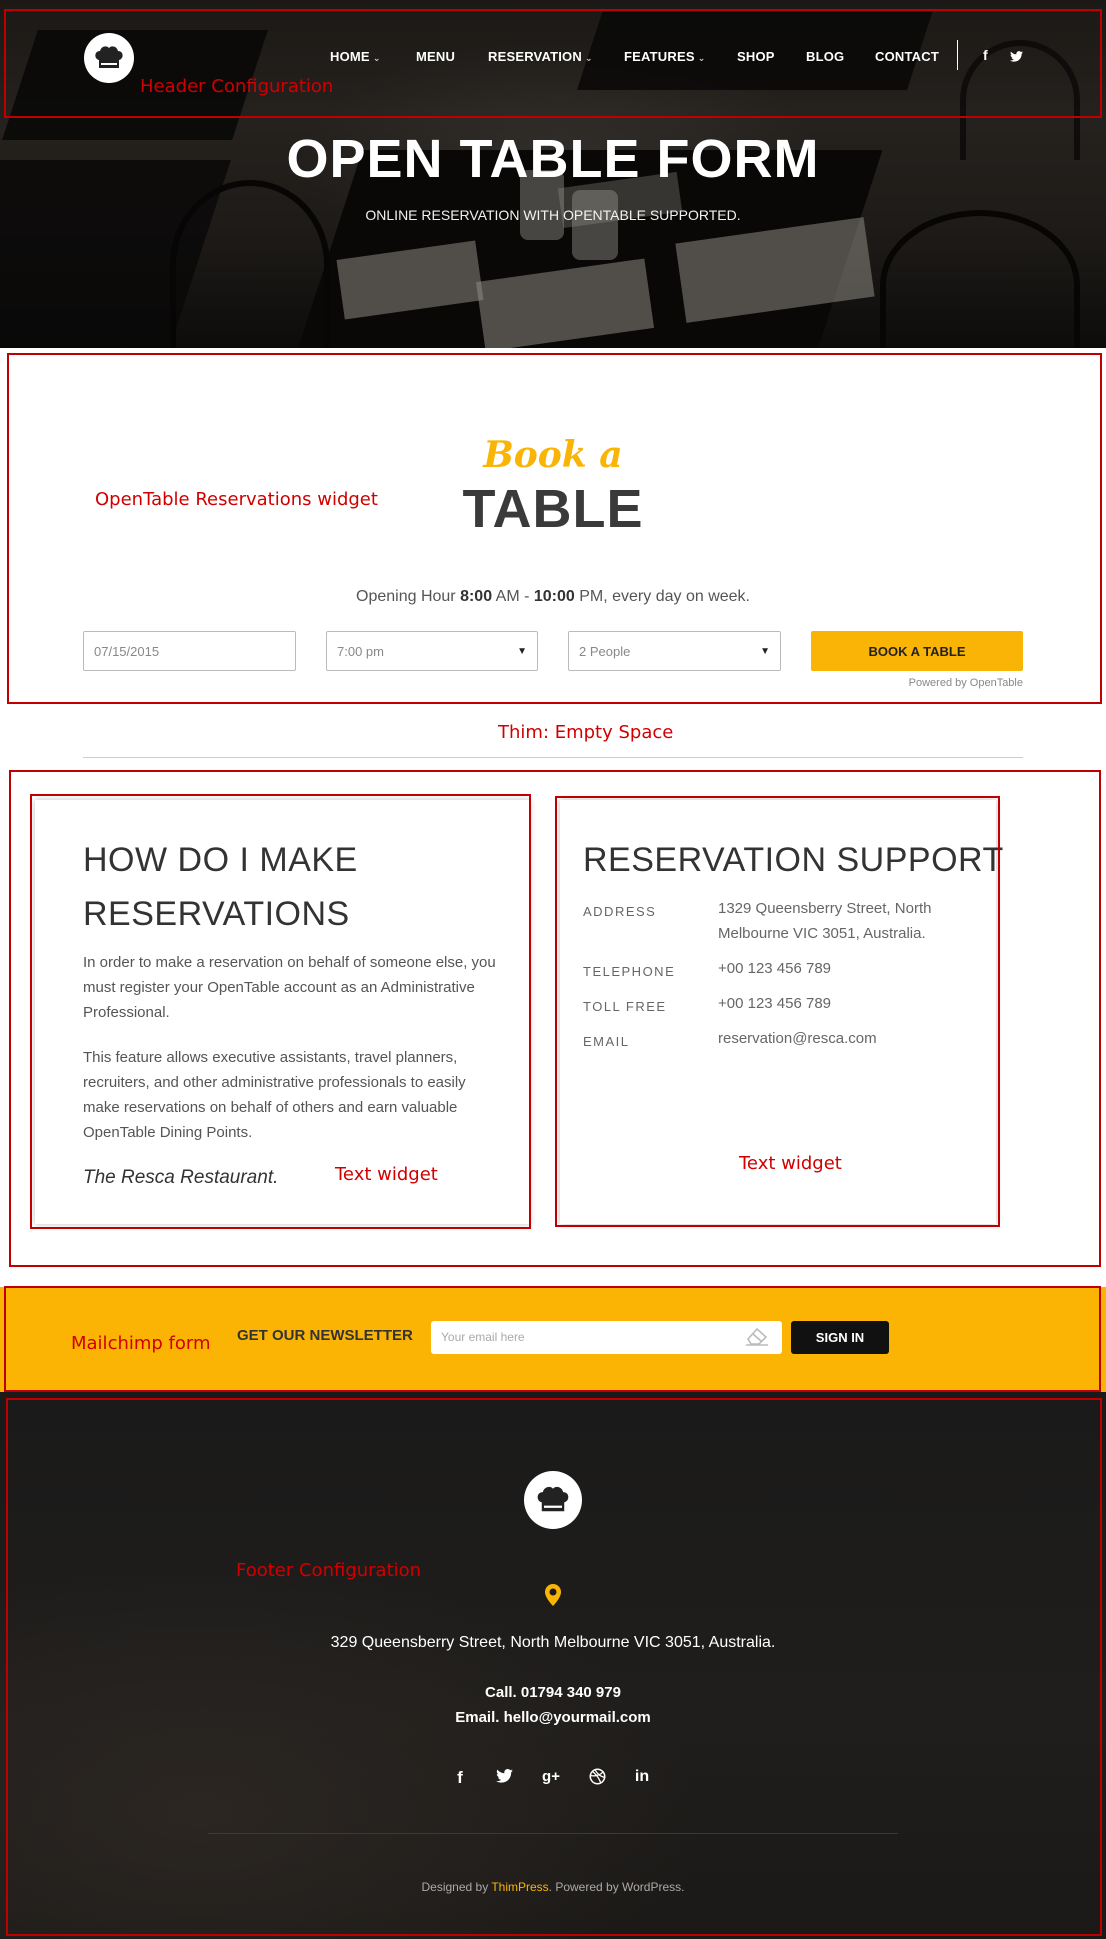 The image size is (1106, 1939). Describe the element at coordinates (774, 1003) in the screenshot. I see `toll-free-value: +00 123 456 789` at that location.